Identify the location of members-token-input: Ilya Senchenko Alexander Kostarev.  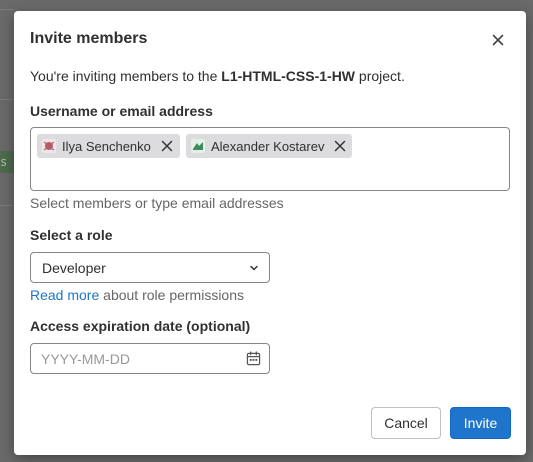
(270, 159).